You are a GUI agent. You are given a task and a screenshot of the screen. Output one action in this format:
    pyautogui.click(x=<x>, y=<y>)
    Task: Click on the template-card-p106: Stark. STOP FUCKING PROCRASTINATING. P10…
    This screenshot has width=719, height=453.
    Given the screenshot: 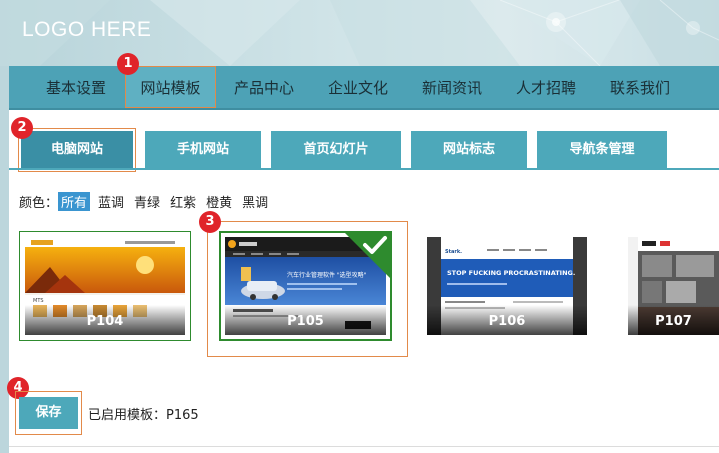 What is the action you would take?
    pyautogui.click(x=507, y=286)
    